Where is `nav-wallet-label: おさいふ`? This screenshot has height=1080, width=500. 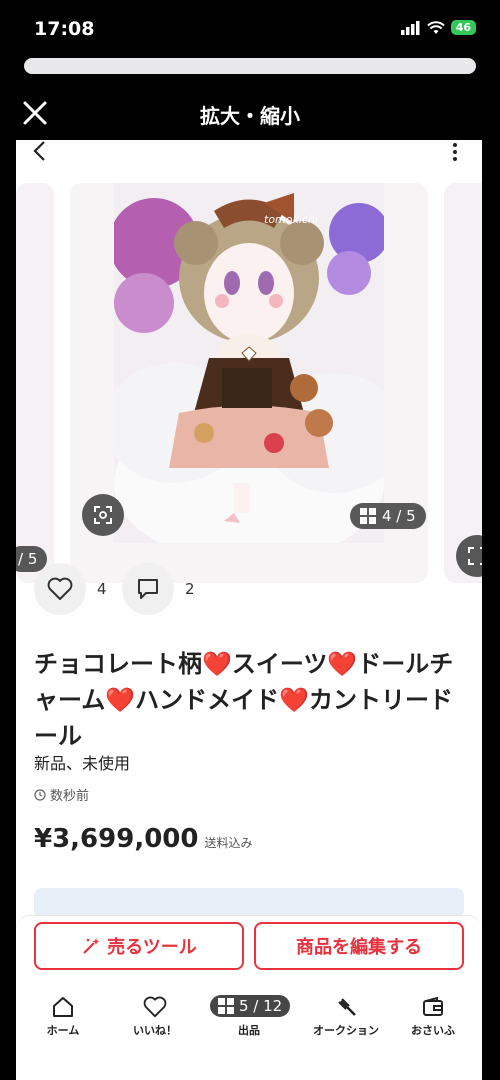
nav-wallet-label: おさいふ is located at coordinates (433, 1030).